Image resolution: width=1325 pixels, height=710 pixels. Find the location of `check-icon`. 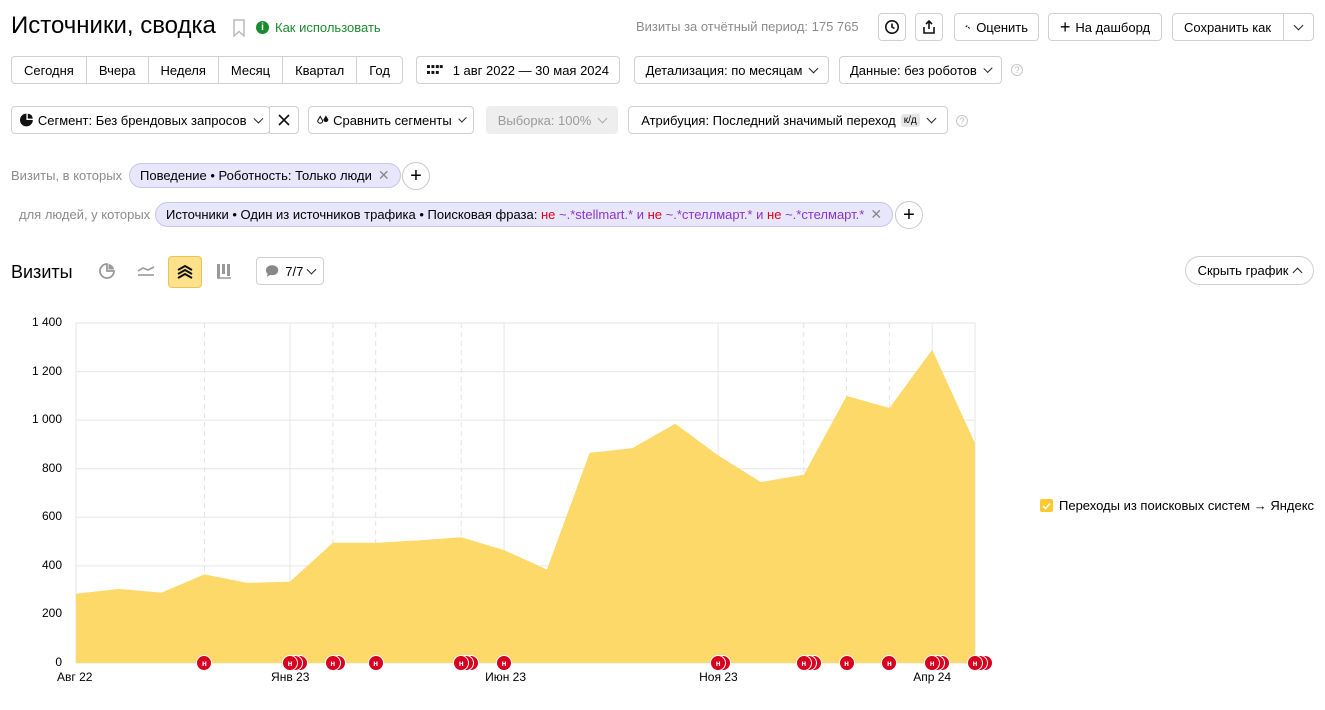

check-icon is located at coordinates (1046, 506).